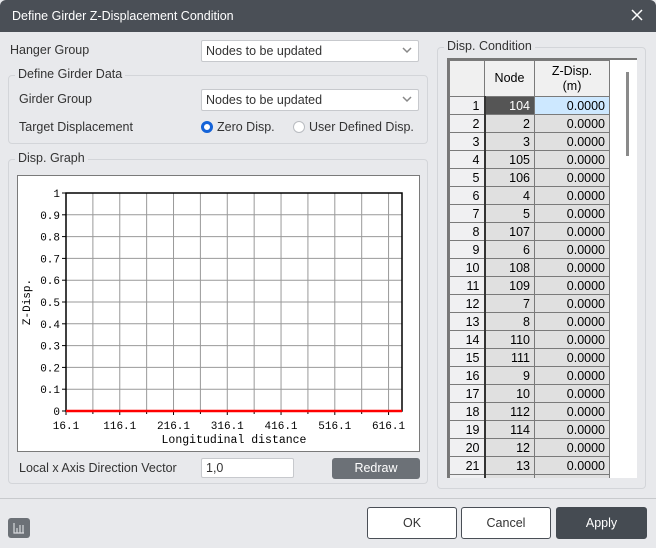  I want to click on table-row: 12 7 0.0000, so click(529, 303).